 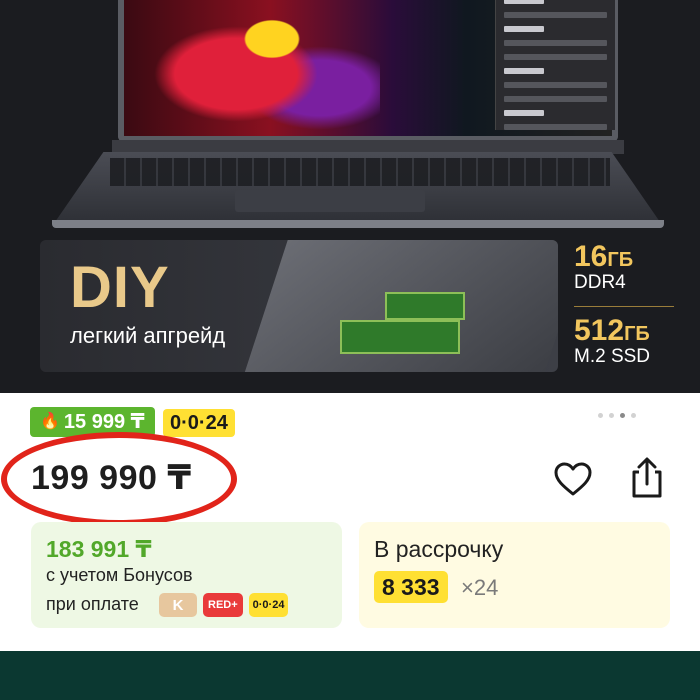 What do you see at coordinates (612, 356) in the screenshot?
I see `spec-ssd-label: M.2 SSD` at bounding box center [612, 356].